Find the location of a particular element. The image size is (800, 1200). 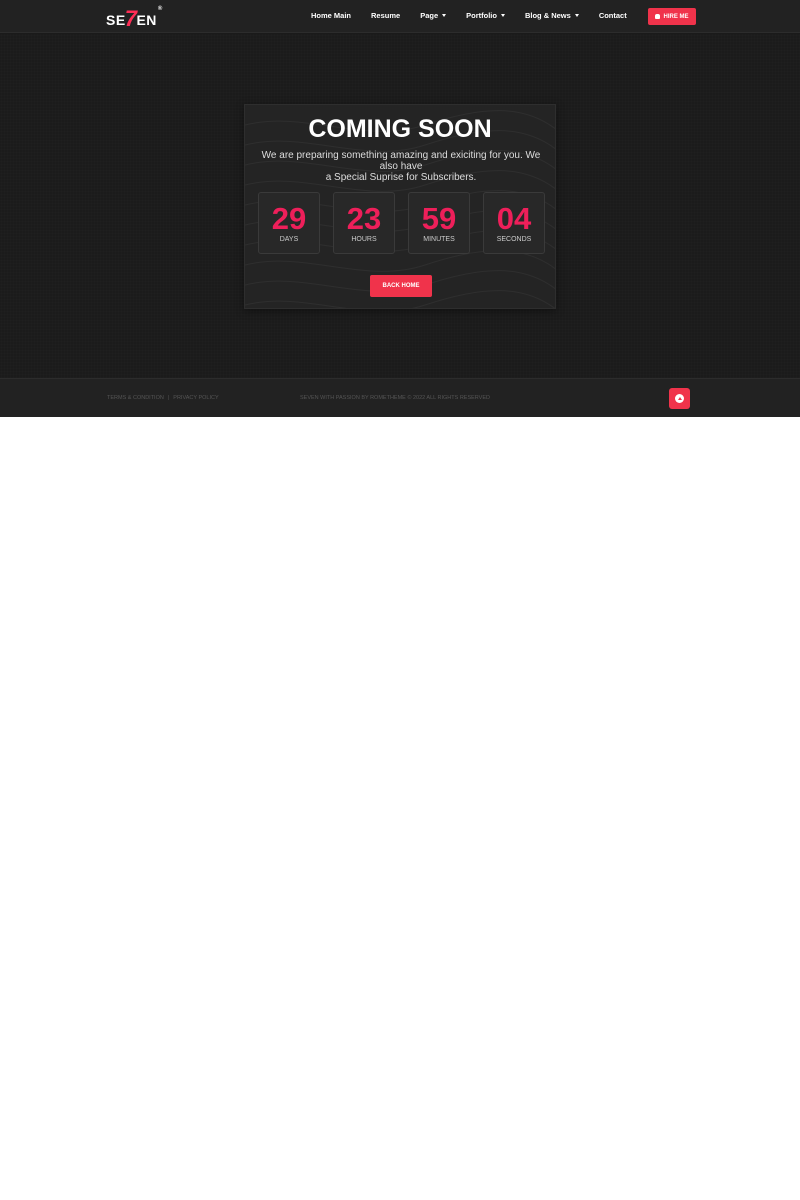

nav-item-label: Home Main is located at coordinates (331, 15).